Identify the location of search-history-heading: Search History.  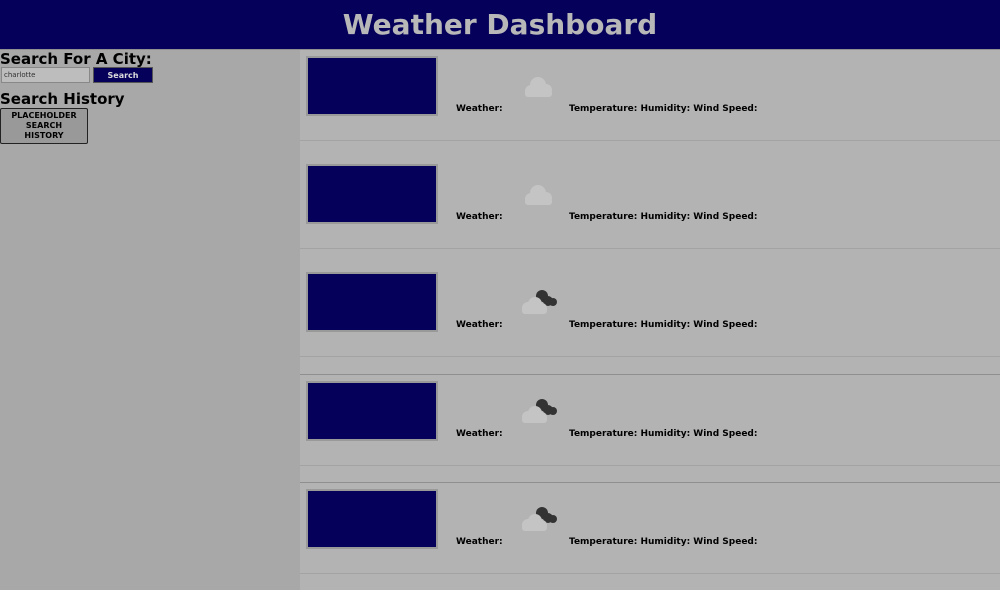
(62, 99).